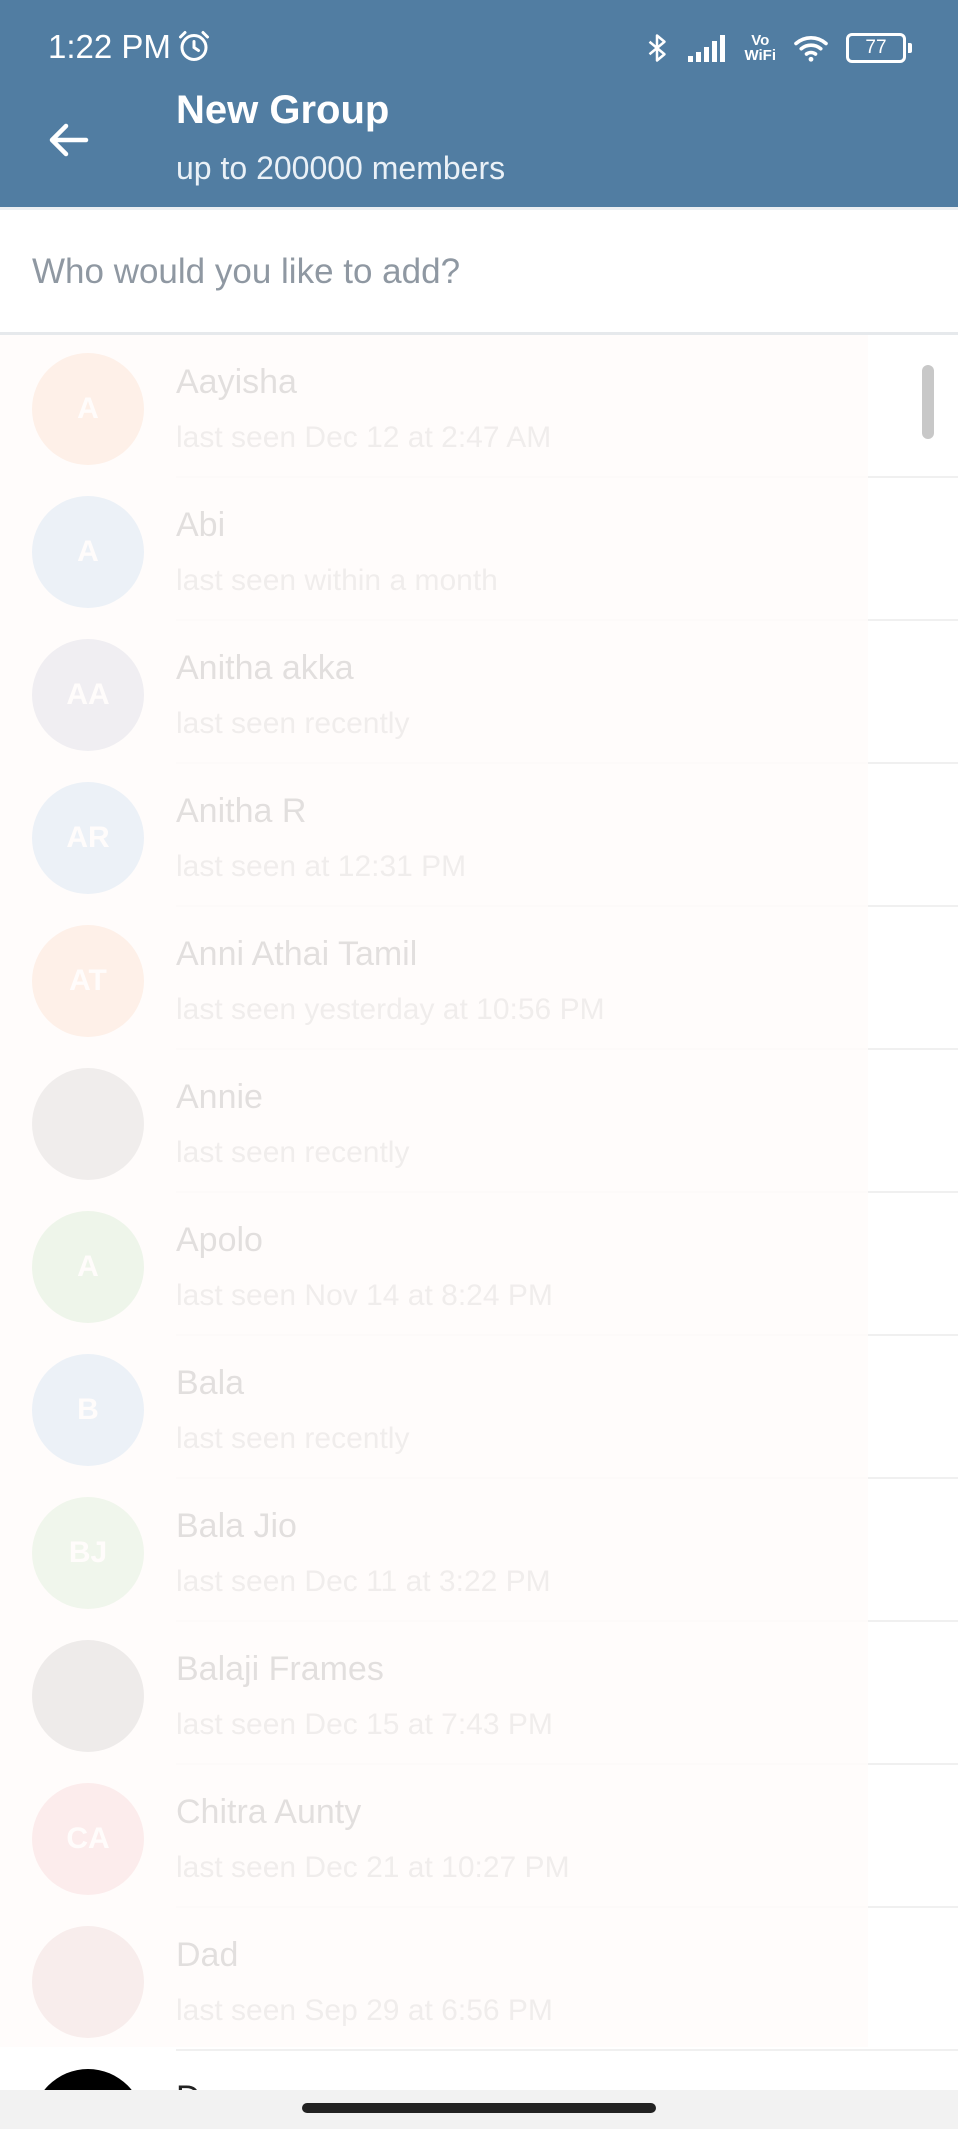 This screenshot has width=958, height=2129. I want to click on contact-last-seen: last seen Dec 15 at 7:43 PM, so click(364, 1724).